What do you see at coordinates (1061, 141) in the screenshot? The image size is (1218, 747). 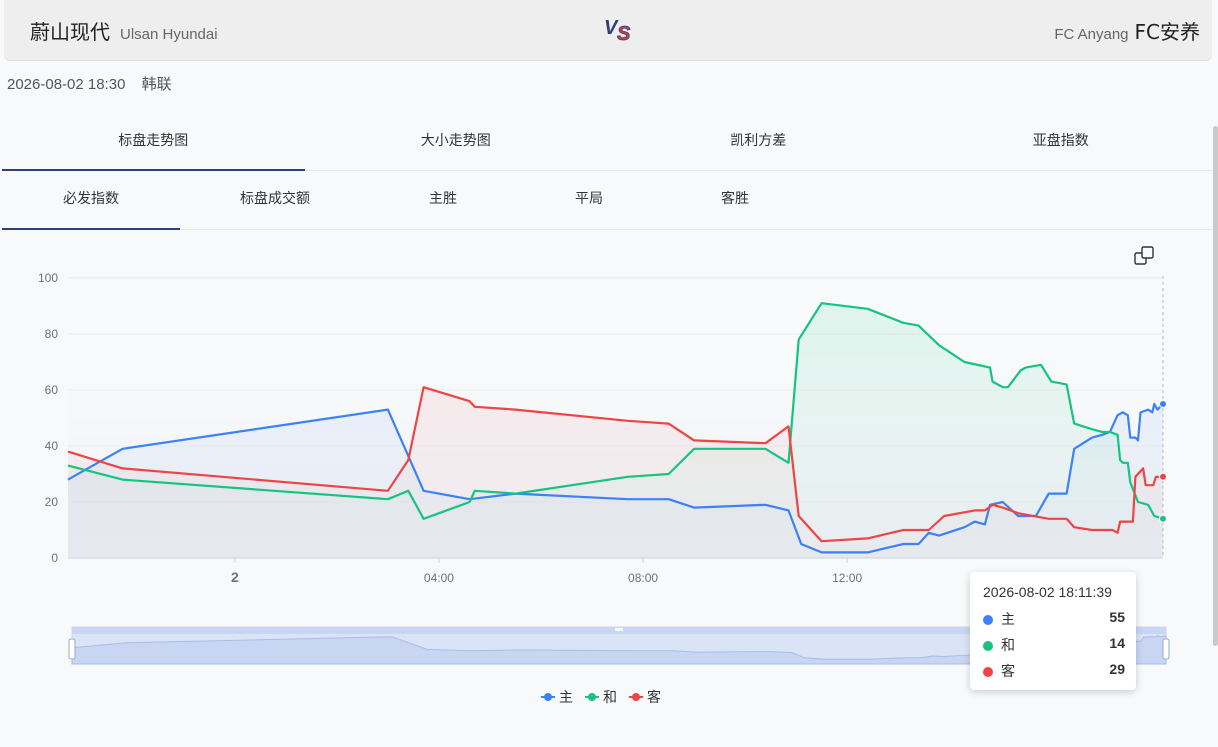 I see `tab-asian-handicap: 亚盘指数` at bounding box center [1061, 141].